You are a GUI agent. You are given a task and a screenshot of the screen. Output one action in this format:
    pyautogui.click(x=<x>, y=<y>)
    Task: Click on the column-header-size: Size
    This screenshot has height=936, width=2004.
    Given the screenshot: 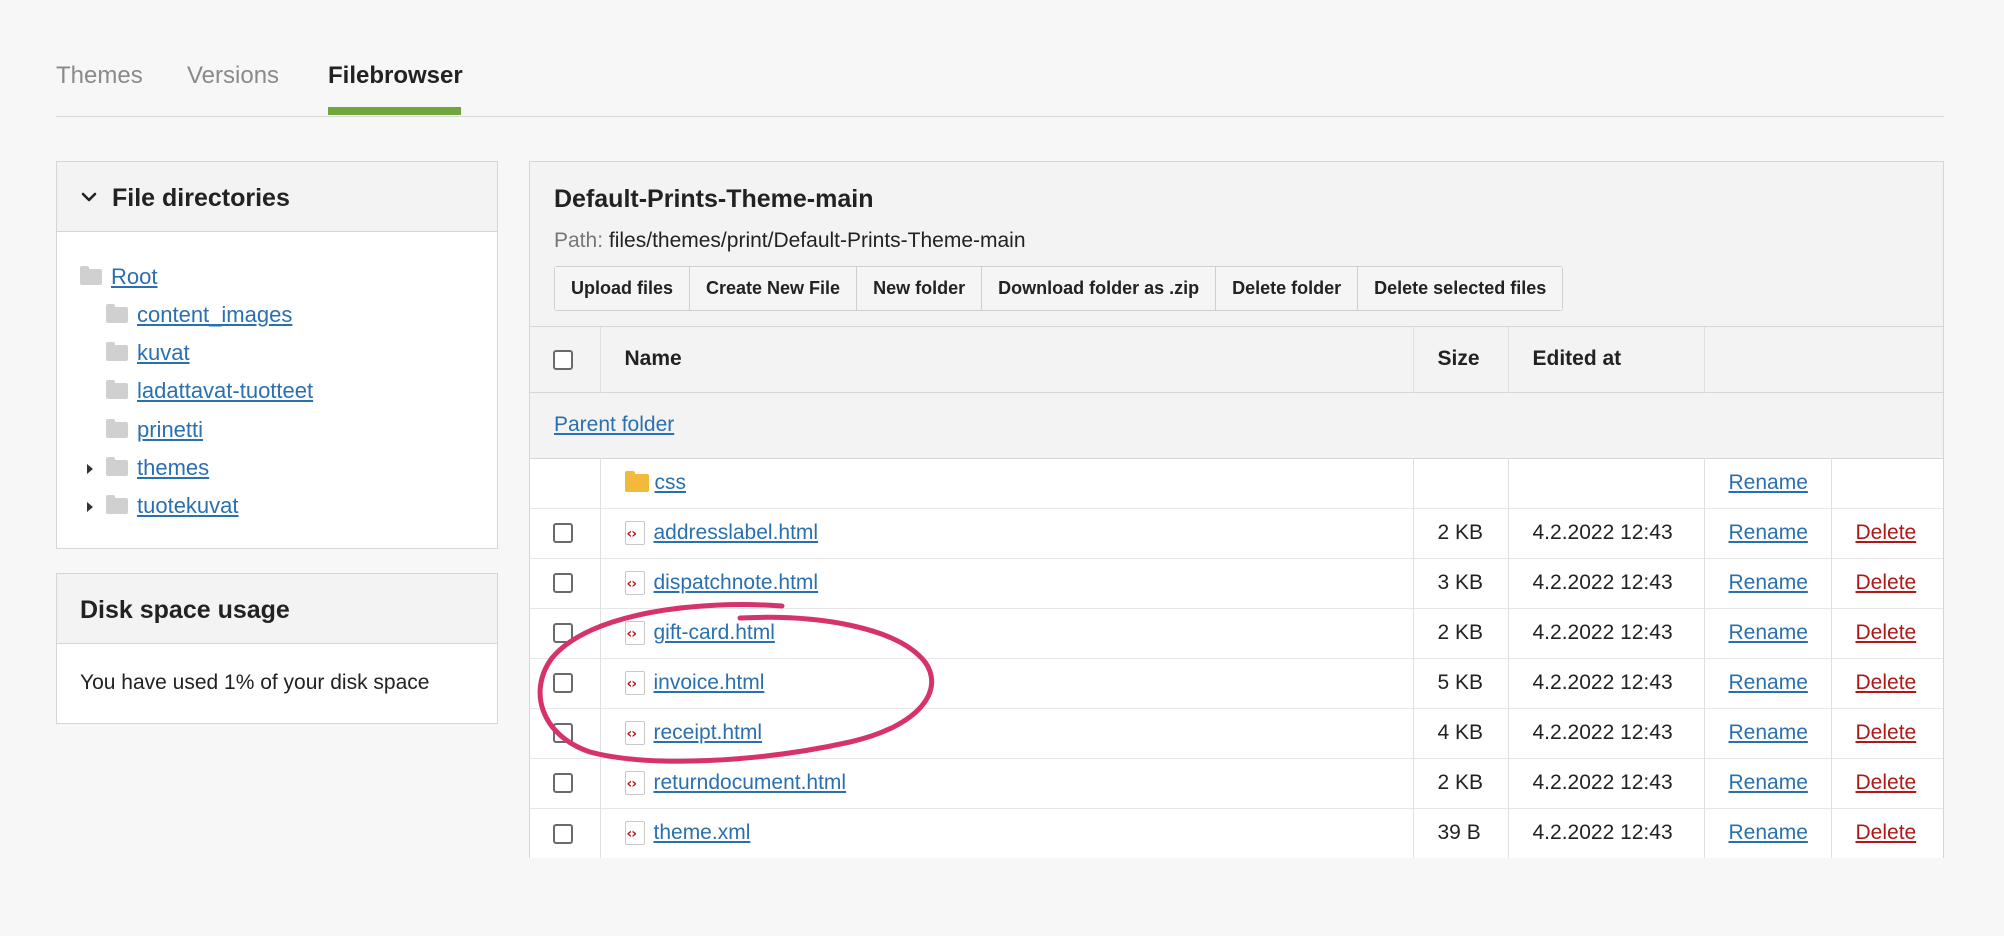 What is the action you would take?
    pyautogui.click(x=1461, y=359)
    